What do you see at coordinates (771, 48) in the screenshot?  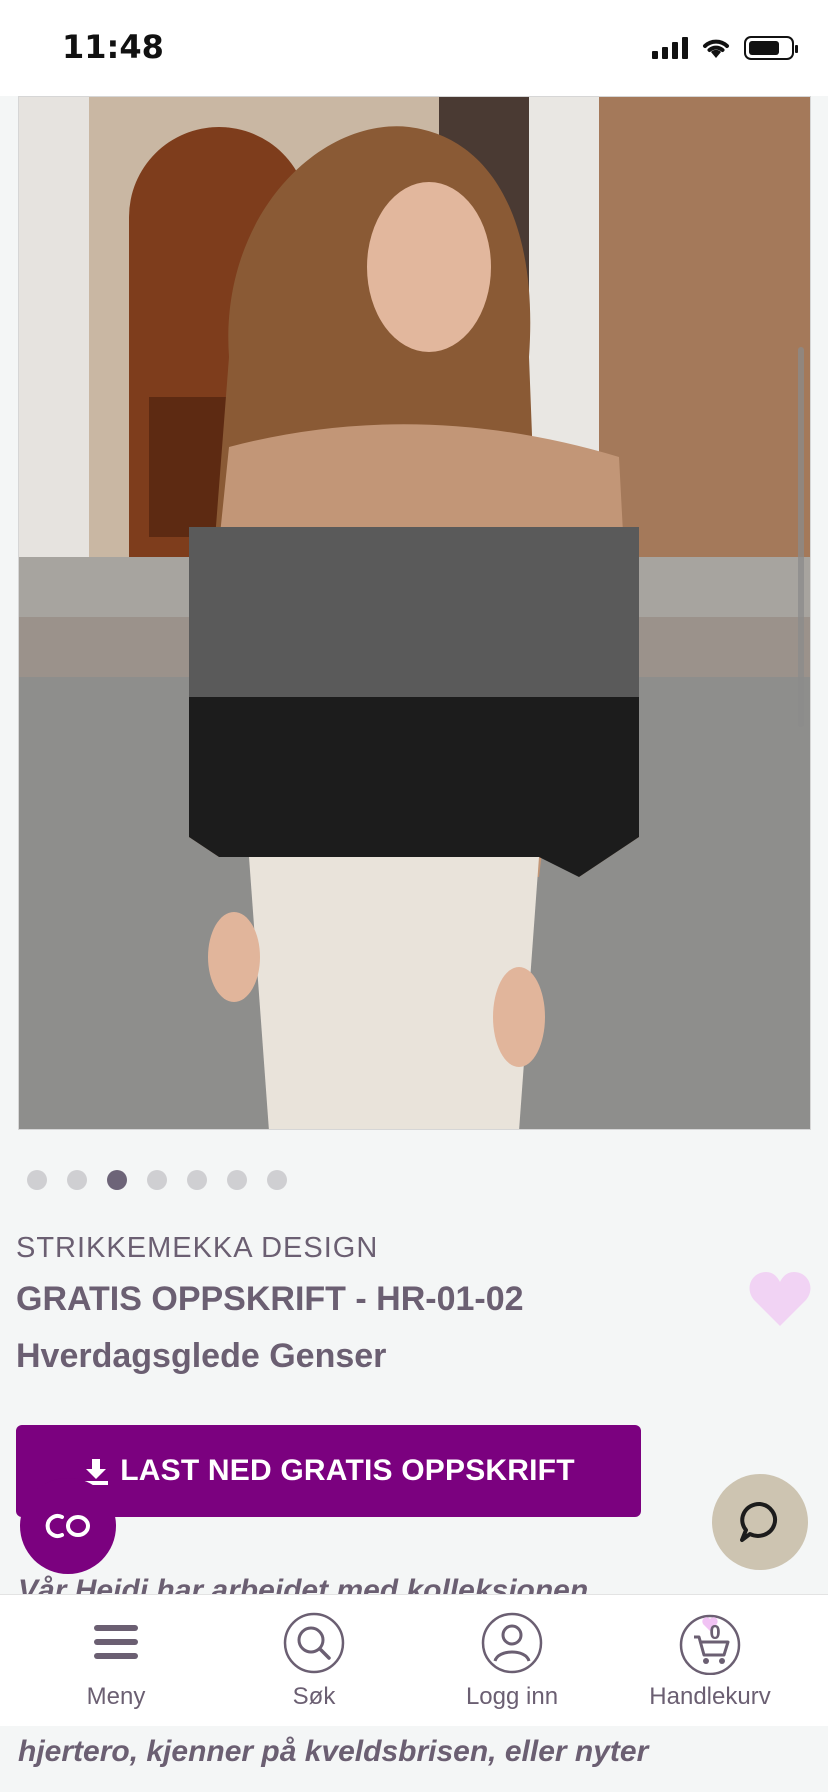 I see `battery-icon` at bounding box center [771, 48].